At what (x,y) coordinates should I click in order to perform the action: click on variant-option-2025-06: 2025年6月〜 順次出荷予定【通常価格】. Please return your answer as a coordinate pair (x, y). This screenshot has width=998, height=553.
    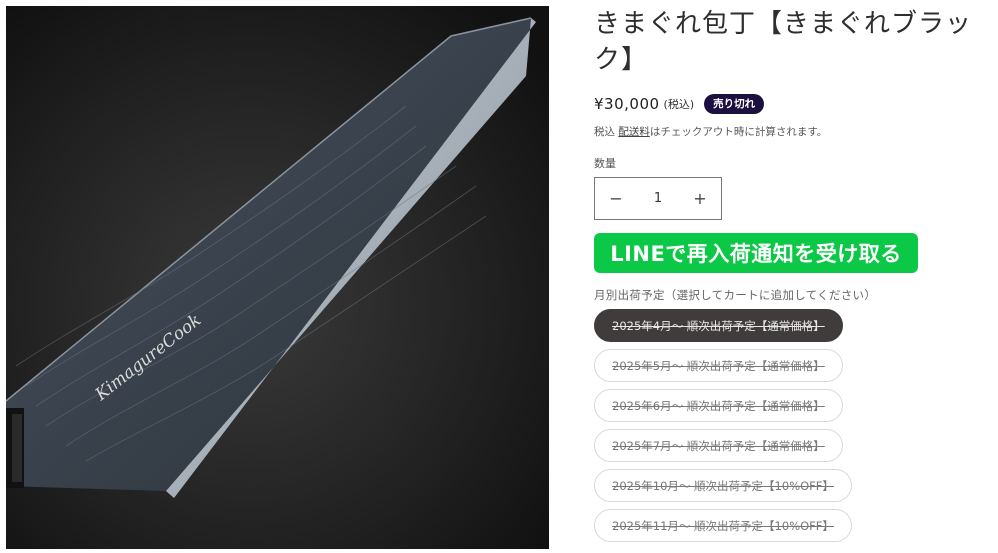
    Looking at the image, I should click on (718, 405).